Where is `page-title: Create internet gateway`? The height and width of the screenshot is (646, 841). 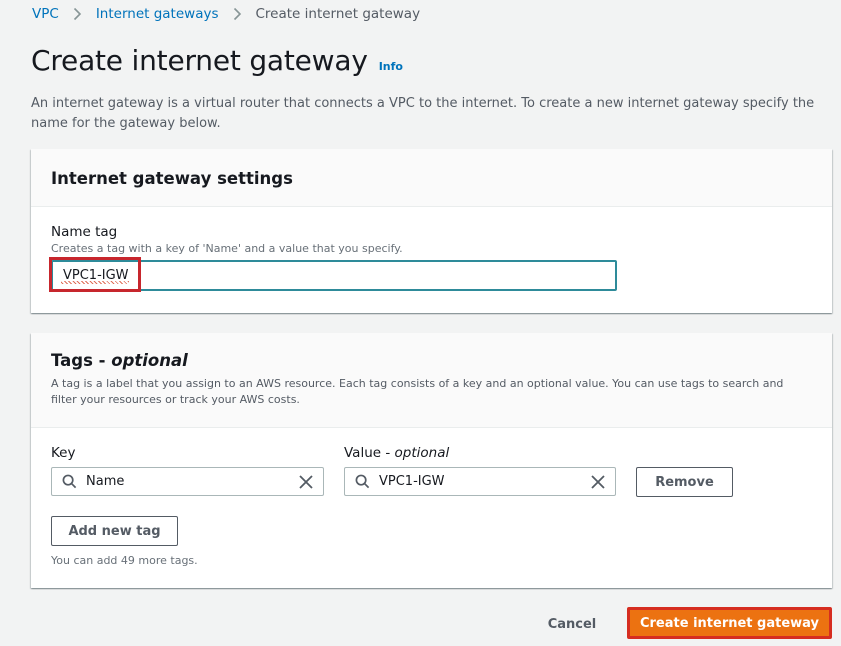
page-title: Create internet gateway is located at coordinates (199, 60).